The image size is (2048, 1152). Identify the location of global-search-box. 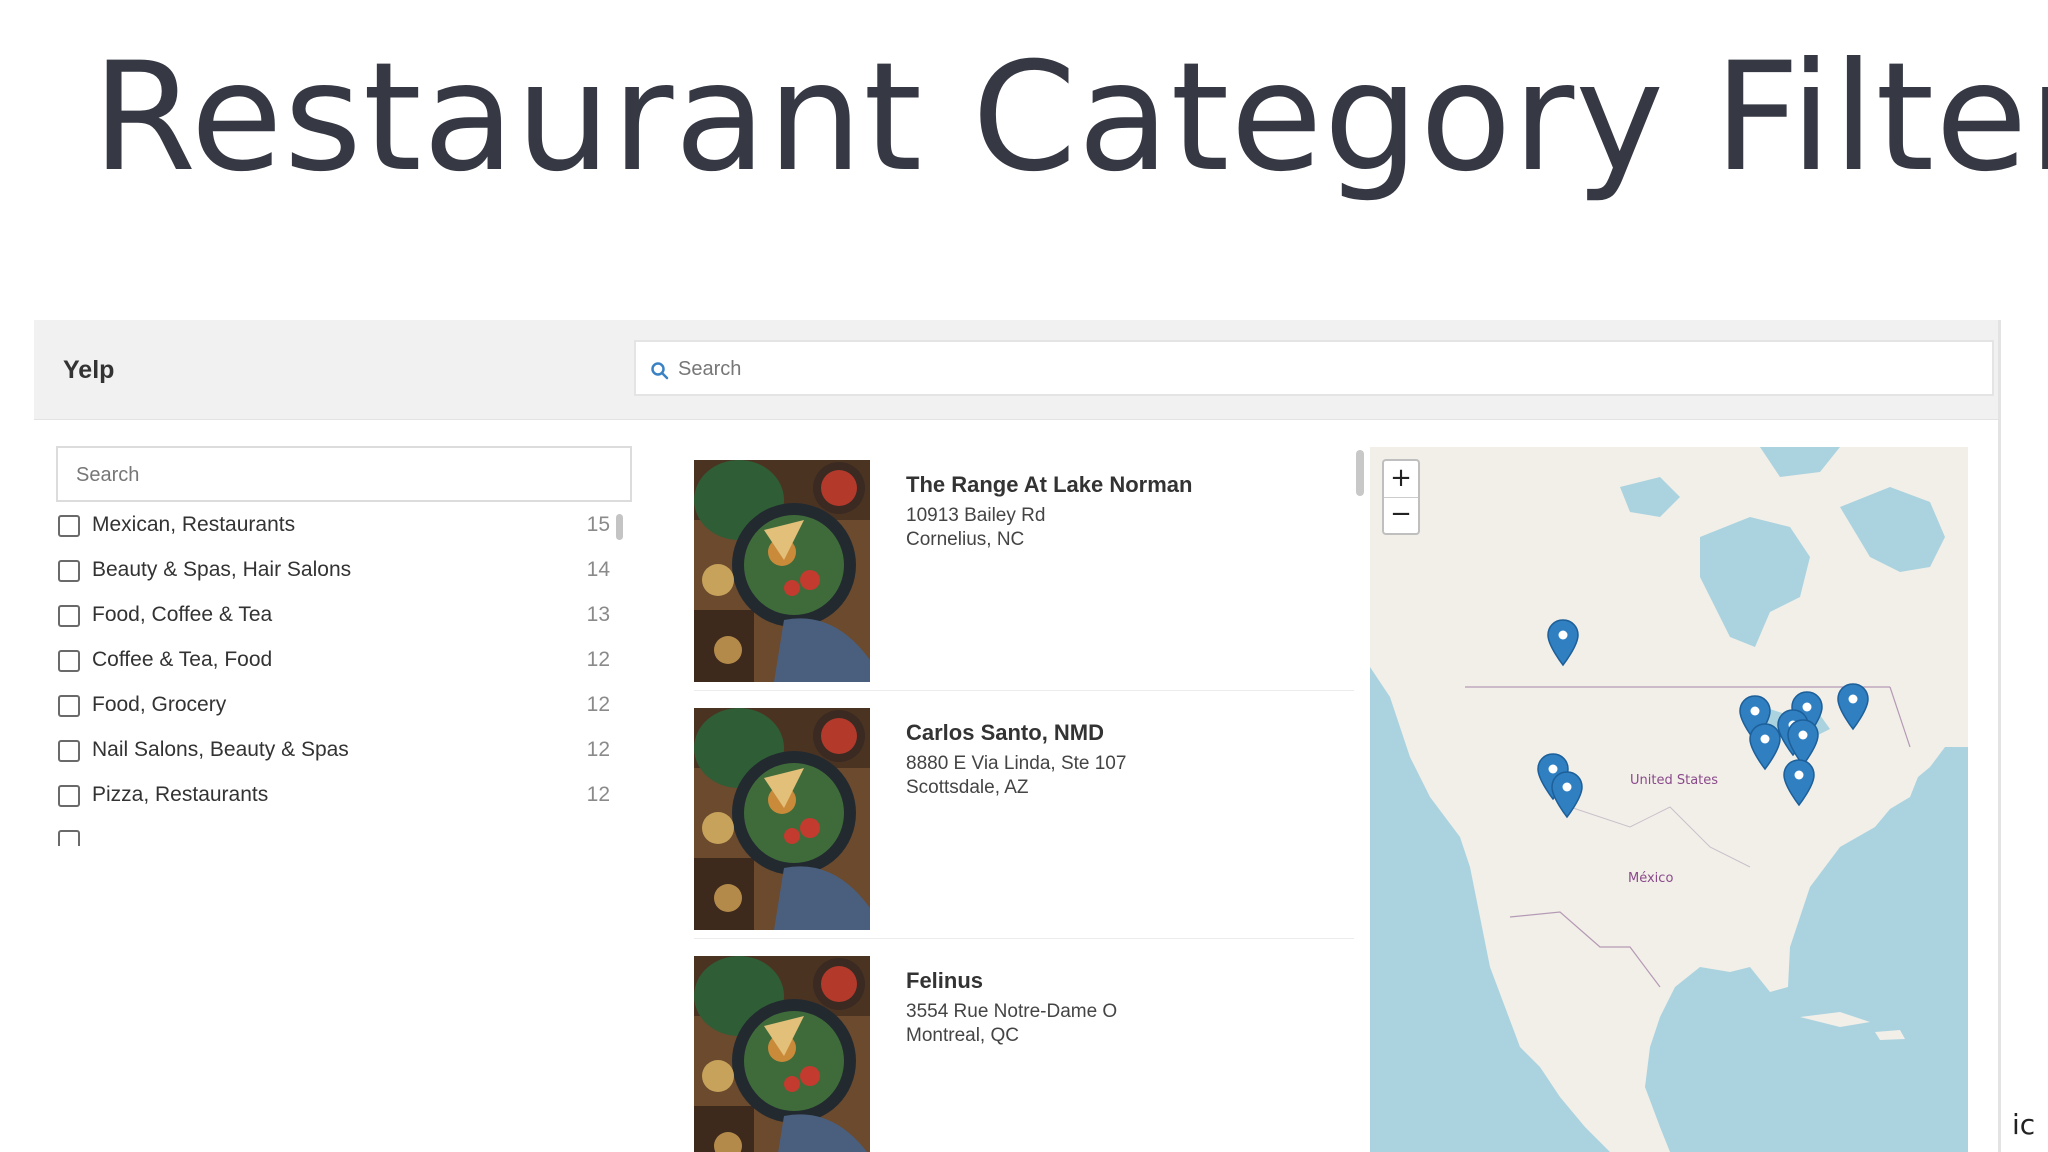
(1314, 368).